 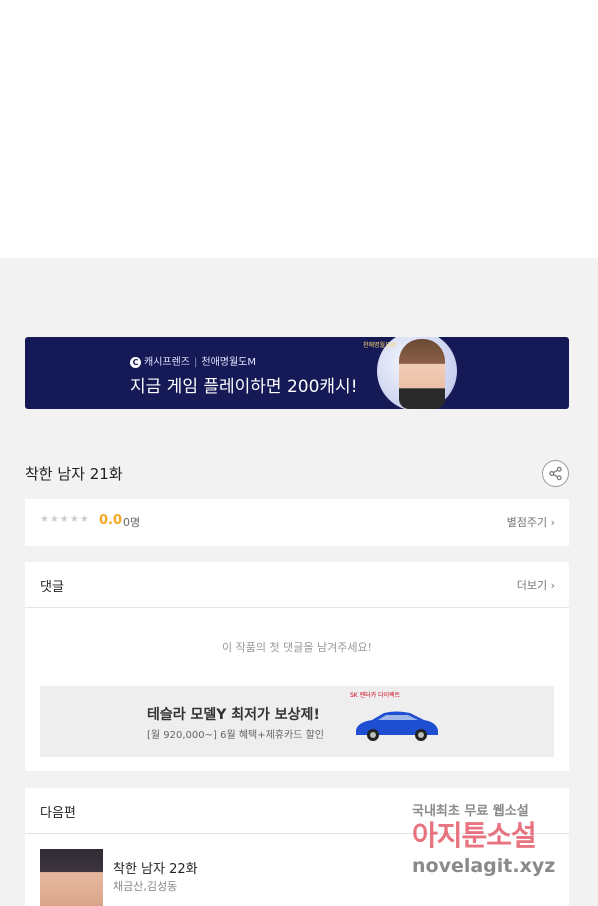 I want to click on next-episode-card: 다음편 착한 남자 22화 채금산,김성동, so click(x=297, y=847).